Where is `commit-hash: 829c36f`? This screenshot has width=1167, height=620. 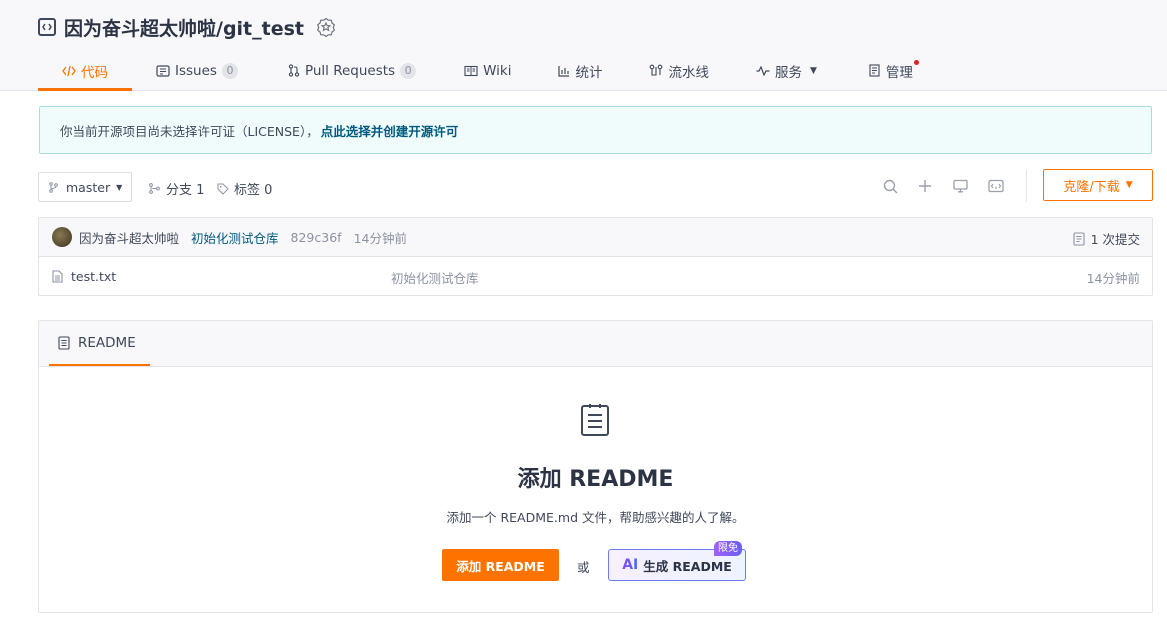 commit-hash: 829c36f is located at coordinates (316, 237).